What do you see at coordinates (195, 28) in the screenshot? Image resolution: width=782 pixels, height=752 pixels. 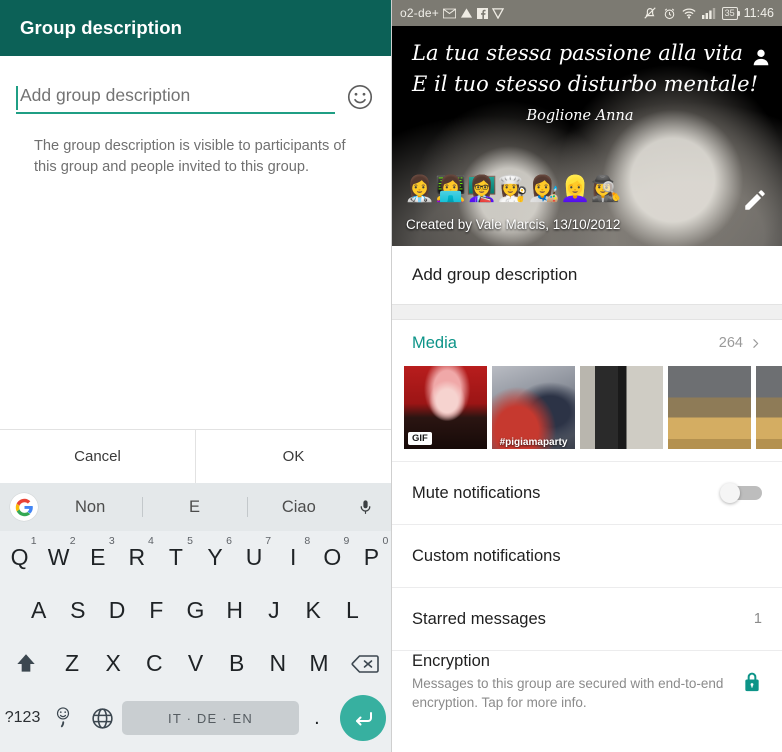 I see `app-bar: Group description` at bounding box center [195, 28].